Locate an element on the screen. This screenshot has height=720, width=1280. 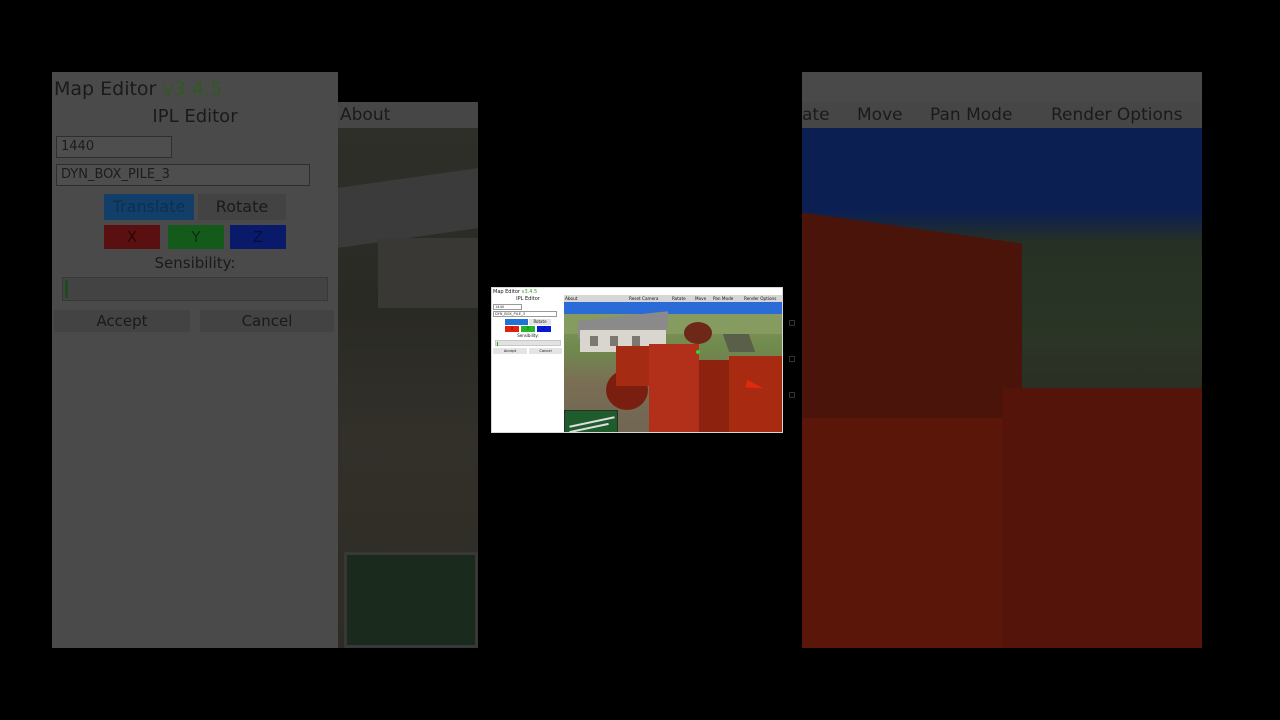
gizmo-y-handle is located at coordinates (698, 352).